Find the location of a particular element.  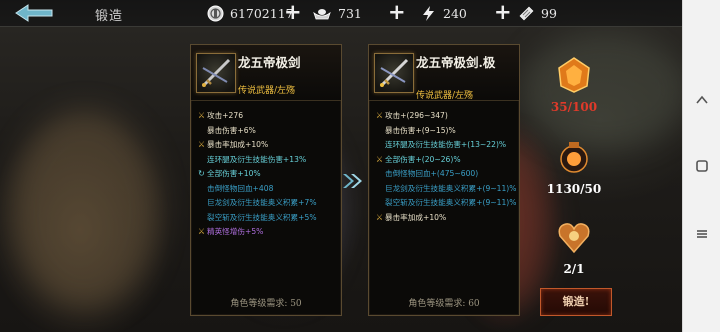

material-slot: 1130/50 is located at coordinates (574, 167).